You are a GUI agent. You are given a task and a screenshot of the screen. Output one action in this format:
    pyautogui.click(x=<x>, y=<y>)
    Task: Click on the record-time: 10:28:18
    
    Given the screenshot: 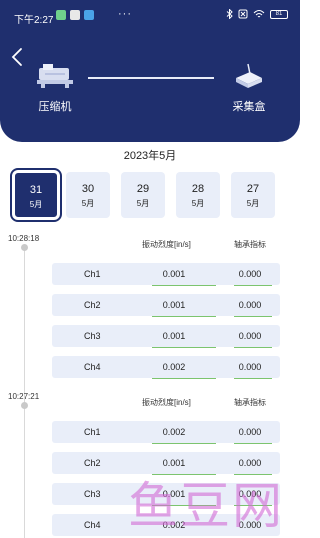 What is the action you would take?
    pyautogui.click(x=24, y=238)
    